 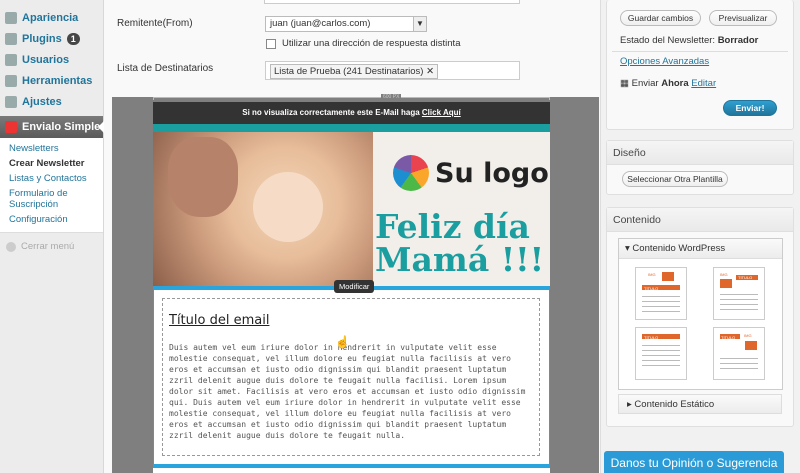 What do you see at coordinates (700, 167) in the screenshot?
I see `design-panel: Diseño Seleccionar Otra Plantilla` at bounding box center [700, 167].